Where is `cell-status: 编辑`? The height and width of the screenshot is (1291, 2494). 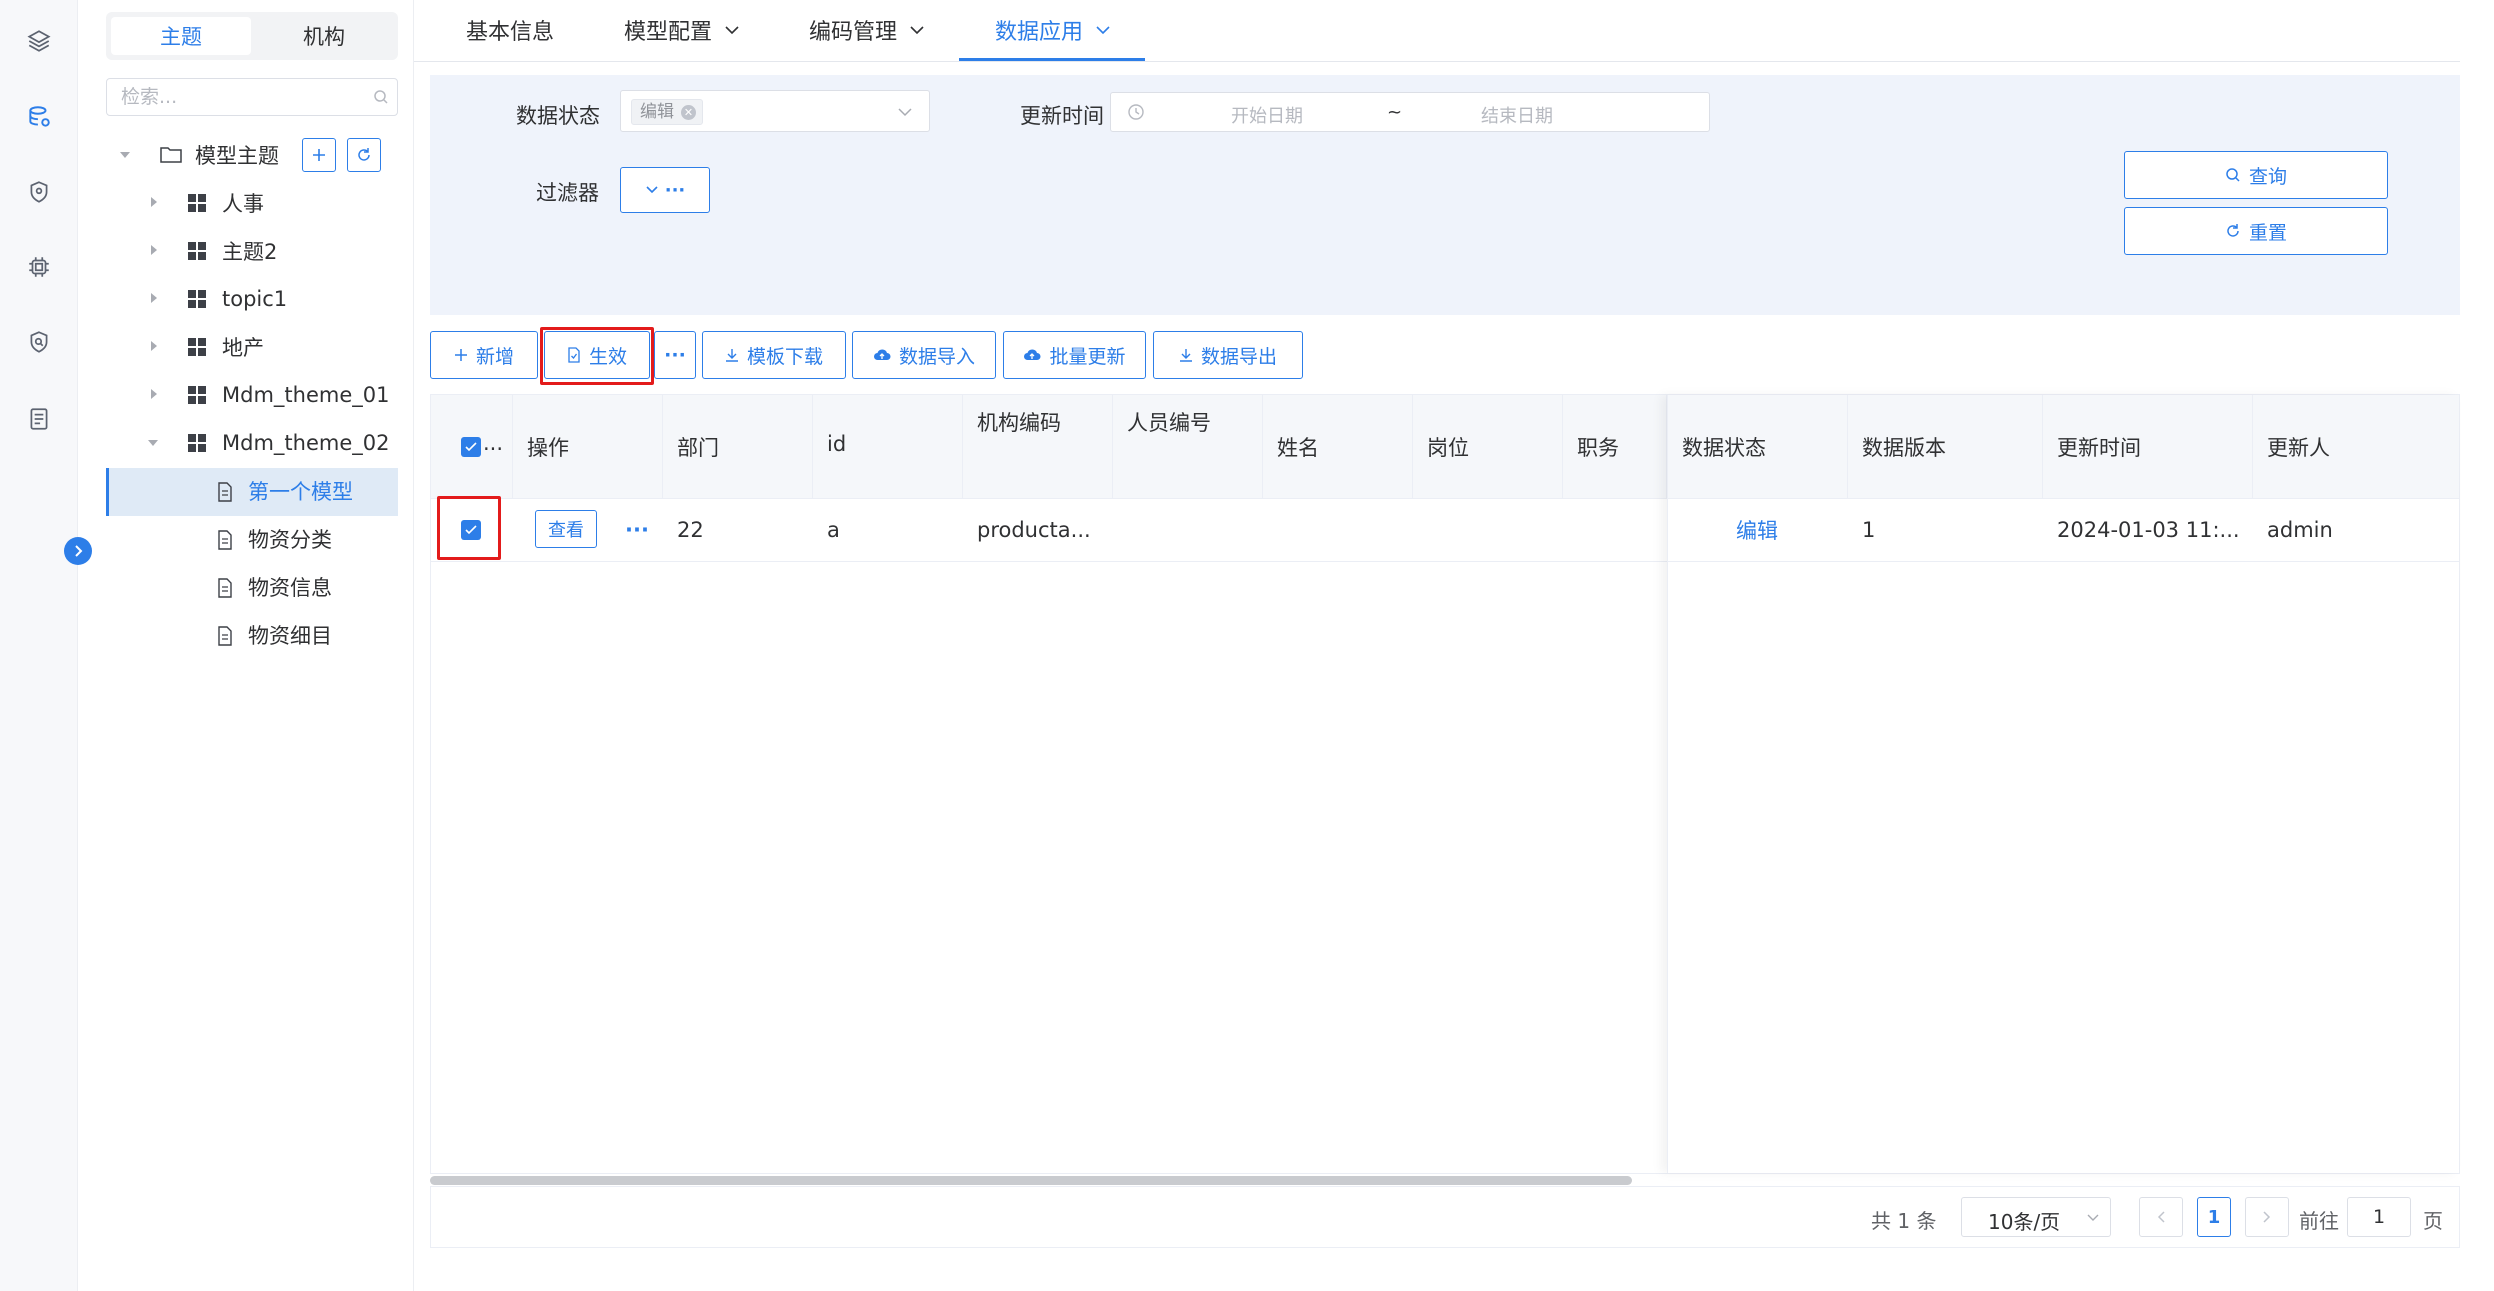 cell-status: 编辑 is located at coordinates (1750, 530).